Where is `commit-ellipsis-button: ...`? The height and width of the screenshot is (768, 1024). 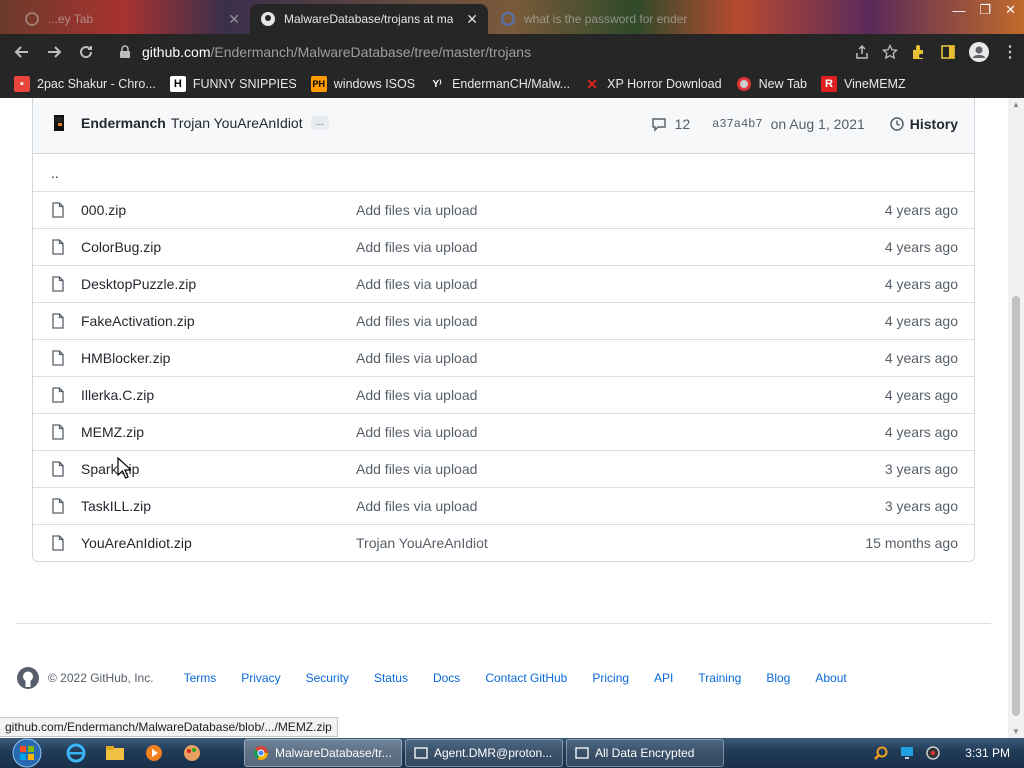 commit-ellipsis-button: ... is located at coordinates (319, 123).